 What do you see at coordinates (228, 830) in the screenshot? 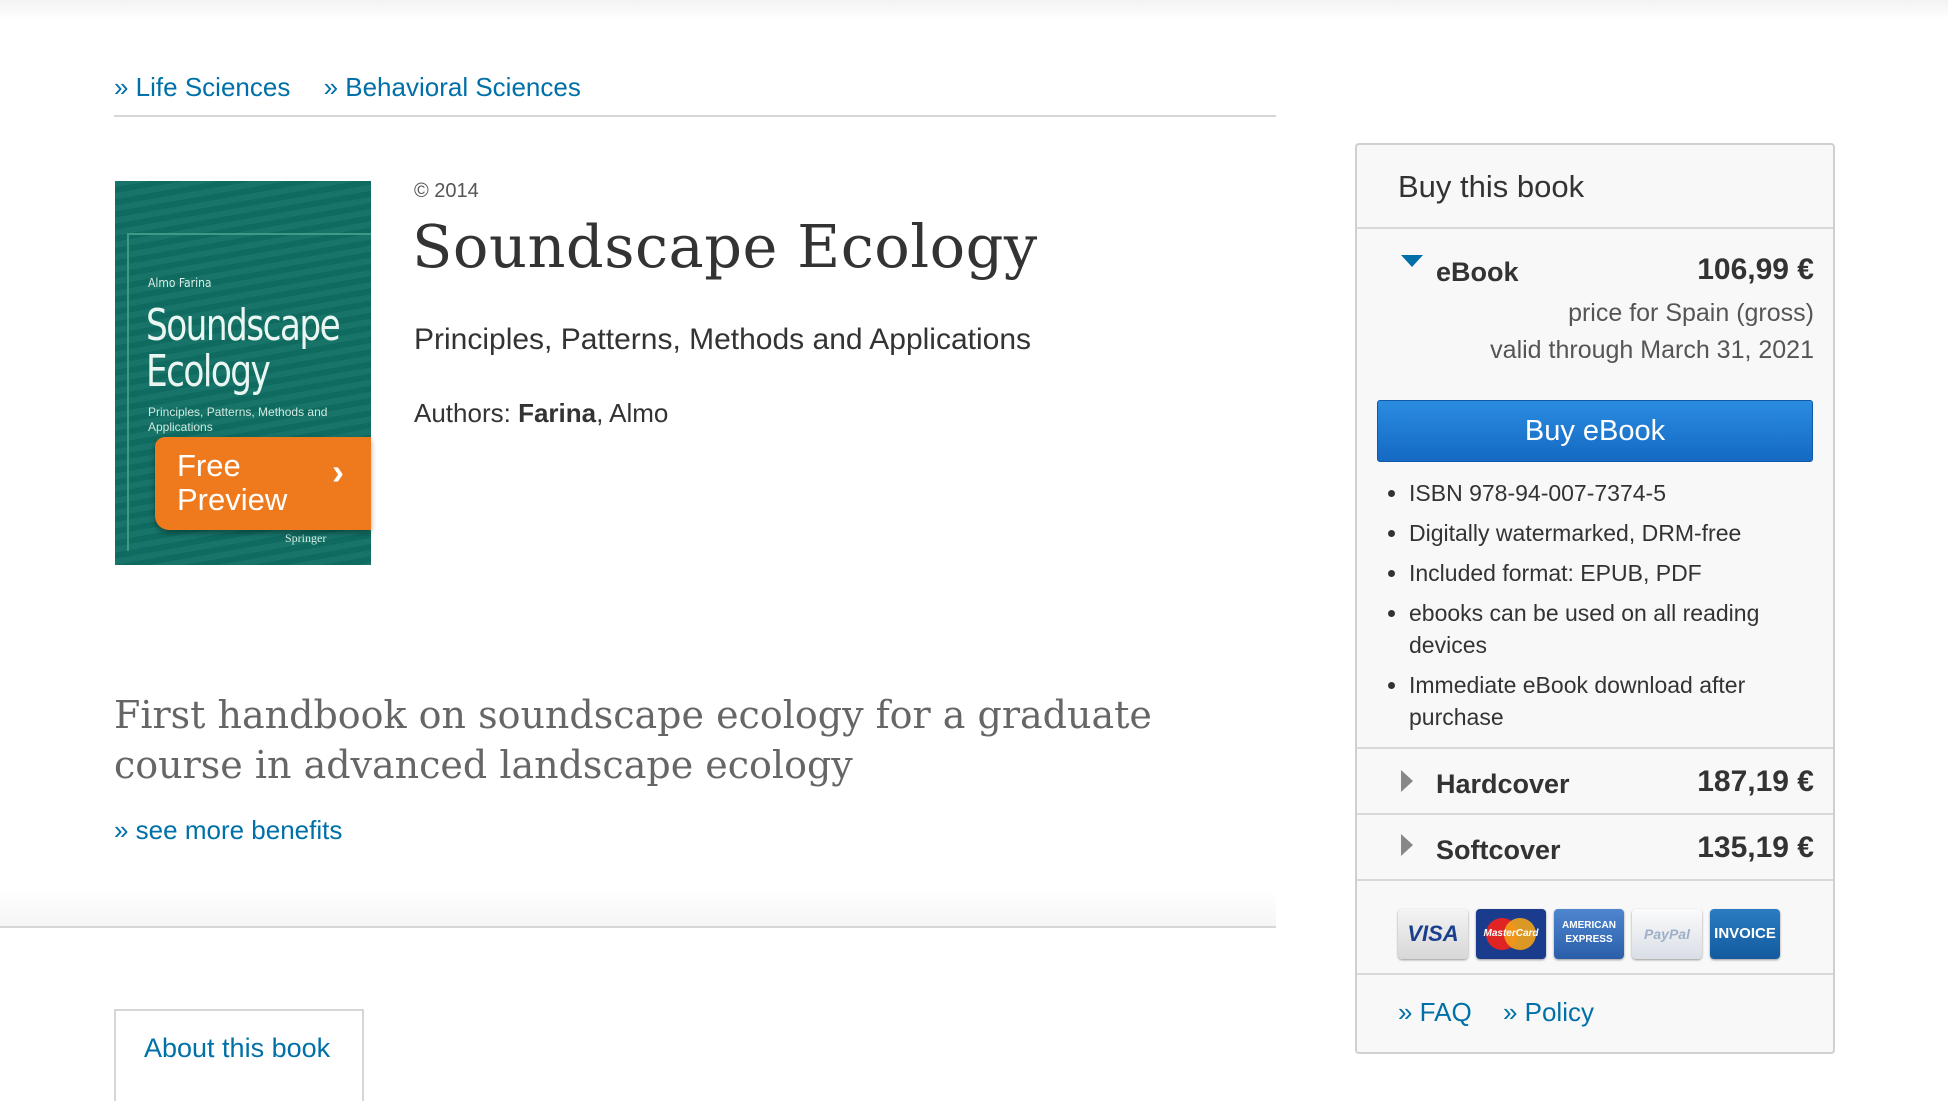
I see `see-more-benefits-link: » see more benefits` at bounding box center [228, 830].